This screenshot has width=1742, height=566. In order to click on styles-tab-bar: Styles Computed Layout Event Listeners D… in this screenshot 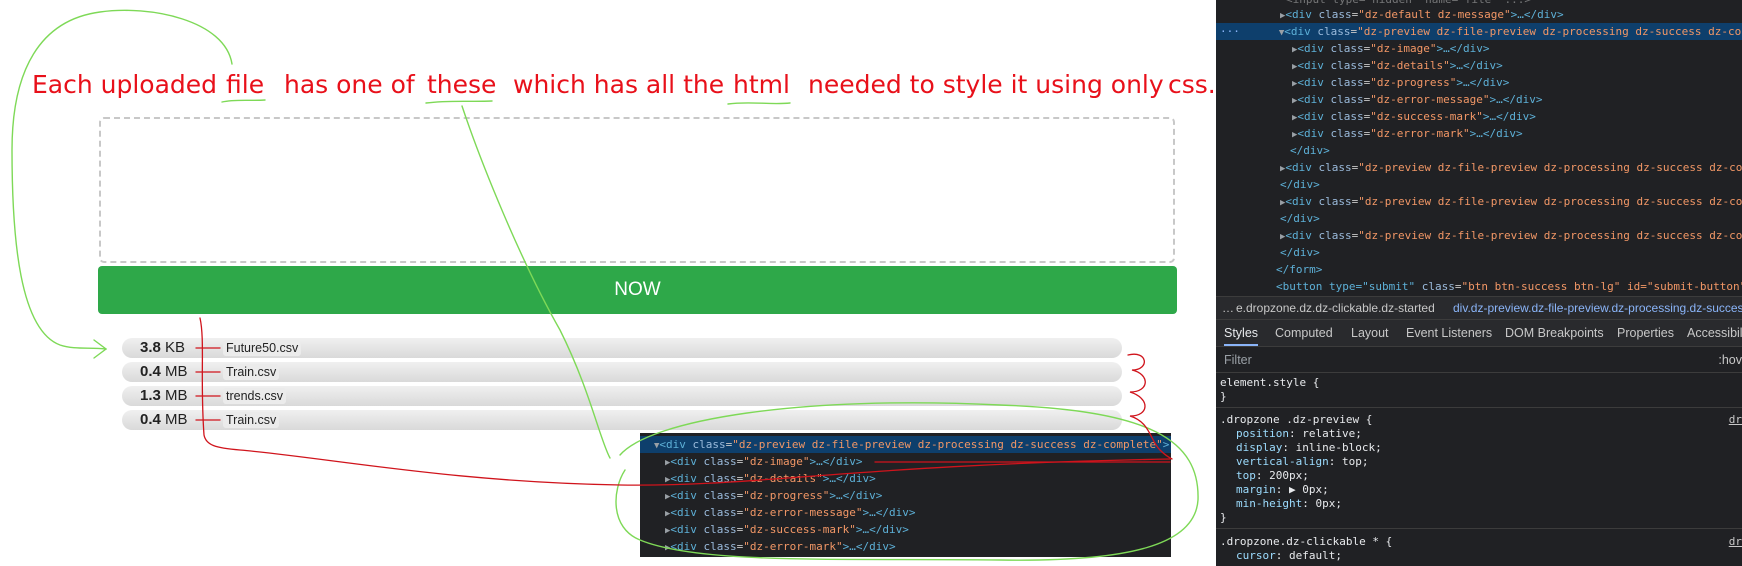, I will do `click(1479, 333)`.